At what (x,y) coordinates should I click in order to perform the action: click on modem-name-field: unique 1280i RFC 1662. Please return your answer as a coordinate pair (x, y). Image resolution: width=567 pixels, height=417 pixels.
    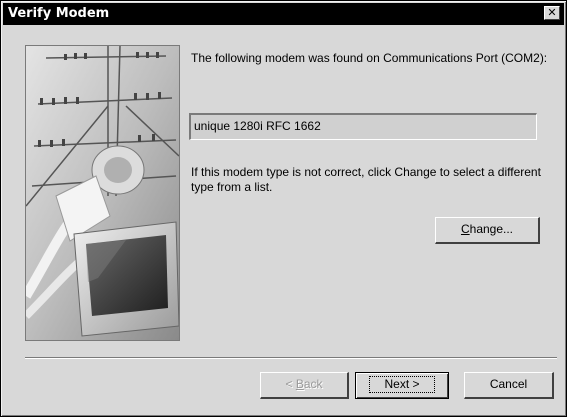
    Looking at the image, I should click on (363, 126).